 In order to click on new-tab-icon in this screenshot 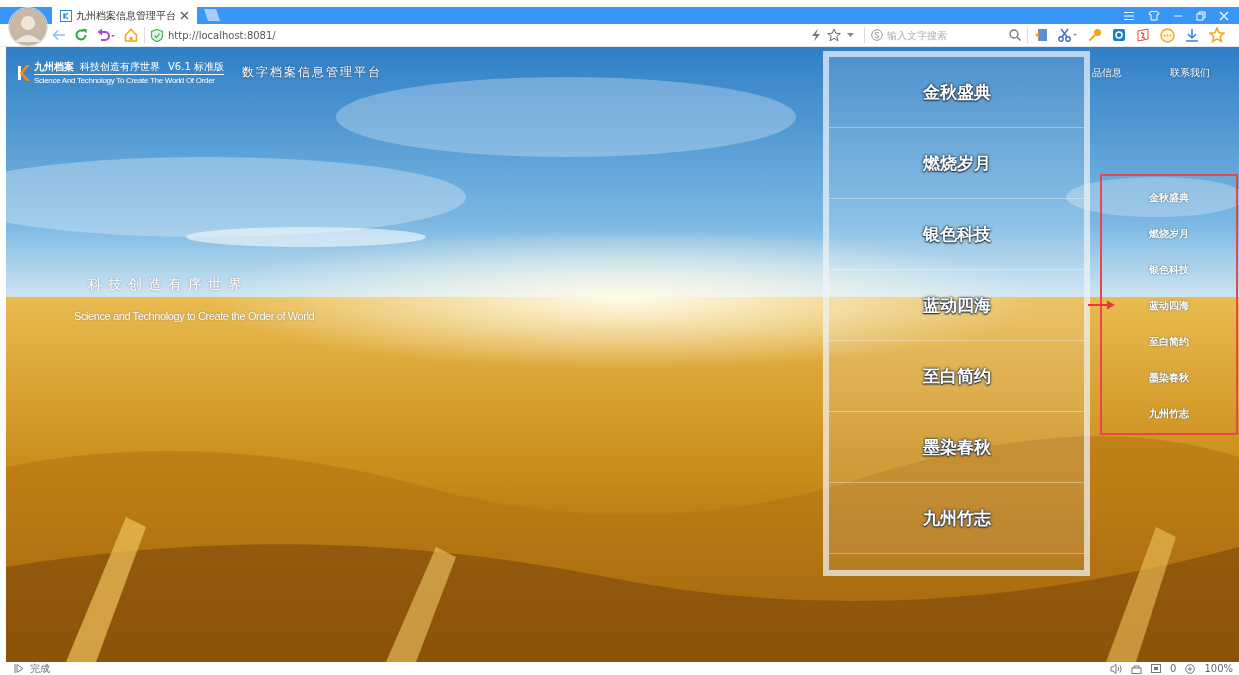, I will do `click(212, 15)`.